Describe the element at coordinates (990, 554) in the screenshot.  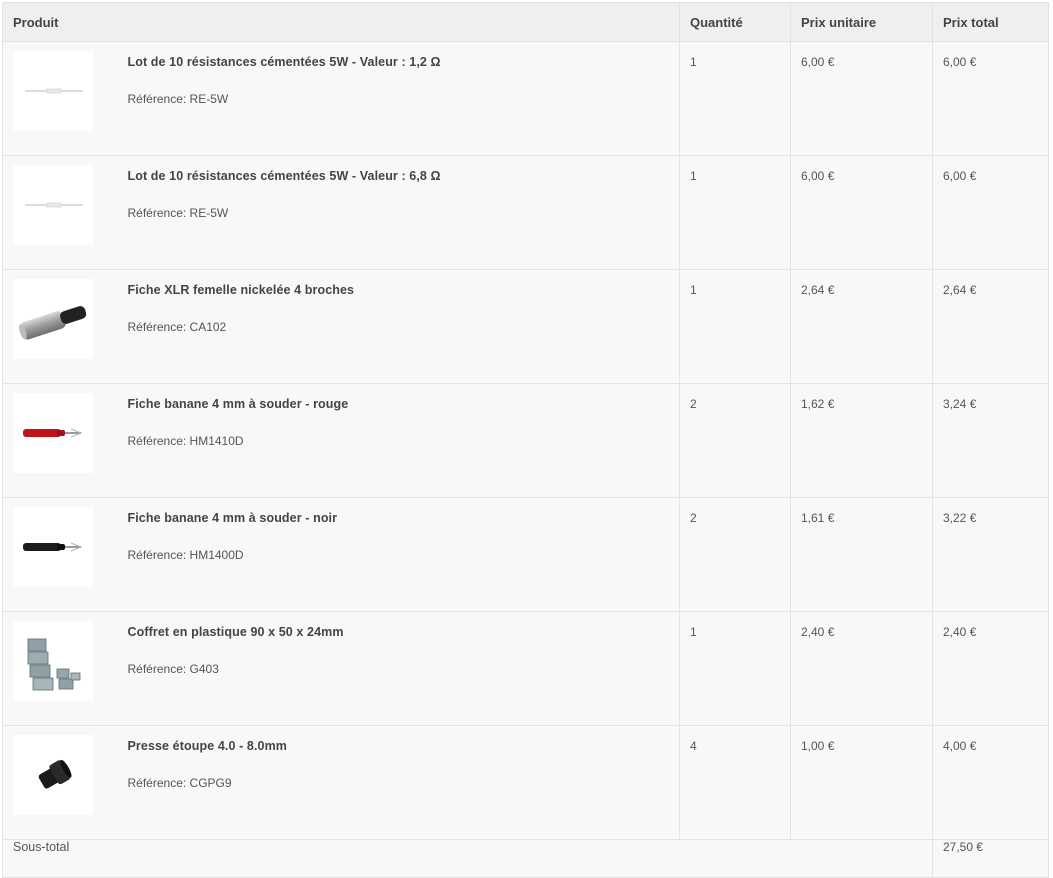
I see `total-price-cell: 3,22 €` at that location.